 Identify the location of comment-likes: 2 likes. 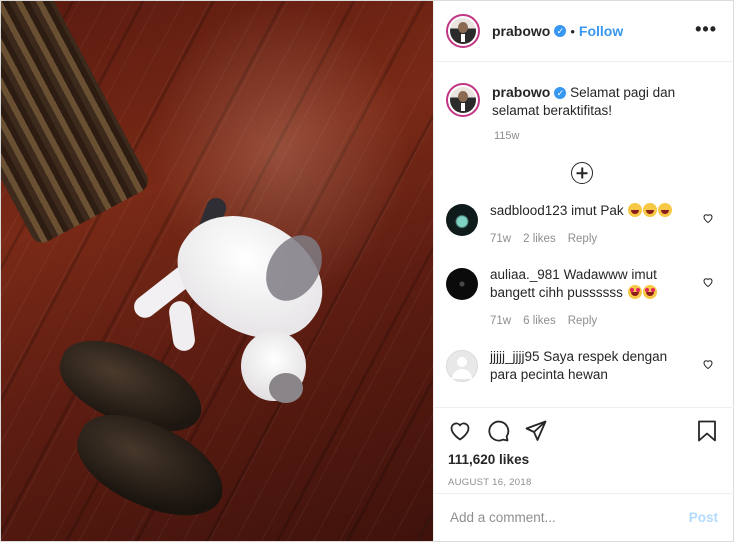
(539, 239).